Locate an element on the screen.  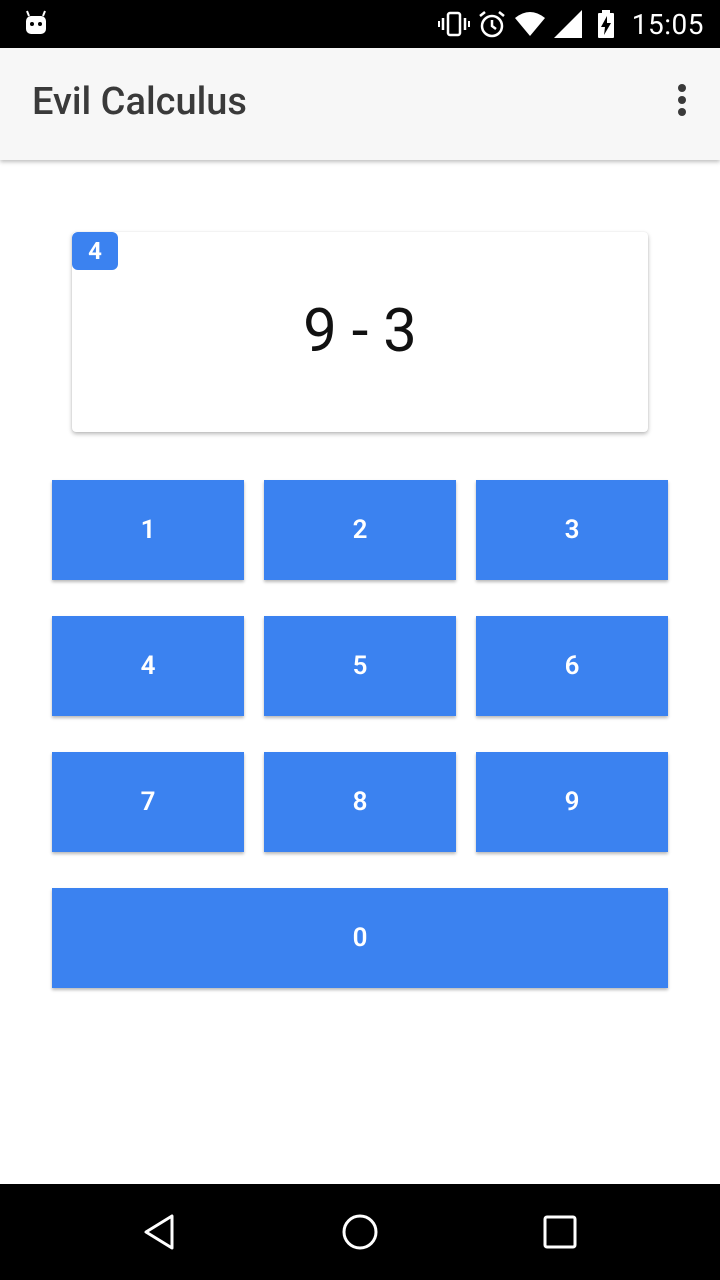
app-title: Evil Calculus is located at coordinates (139, 102).